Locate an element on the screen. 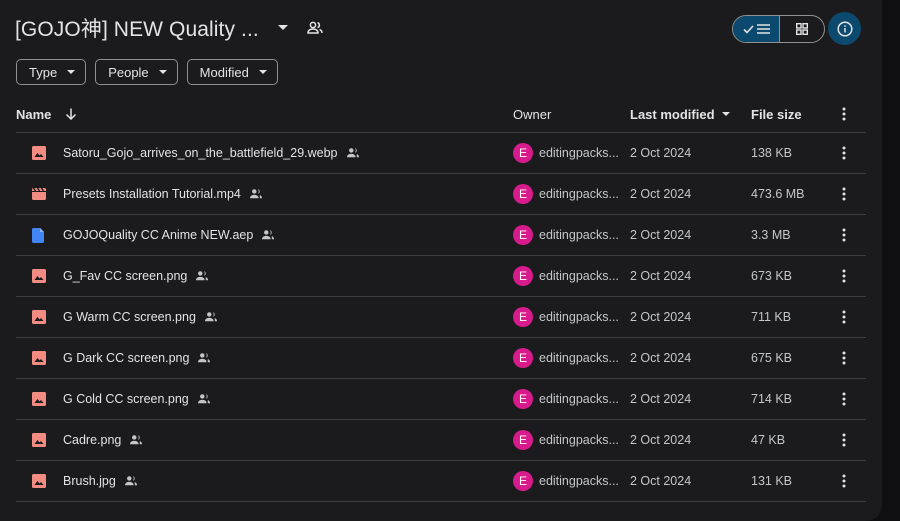  details-info-button is located at coordinates (844, 28).